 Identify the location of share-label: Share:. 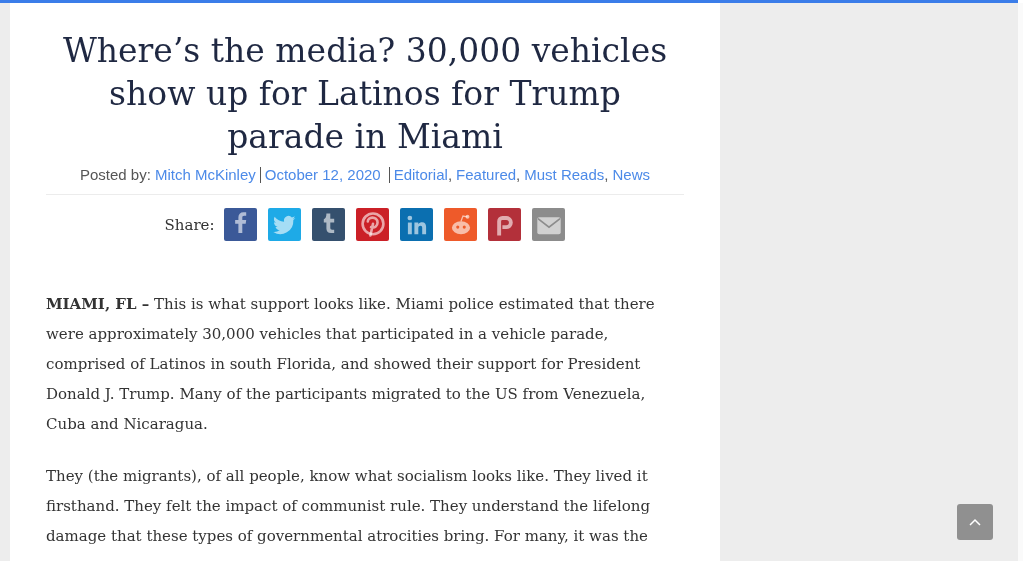
(189, 224).